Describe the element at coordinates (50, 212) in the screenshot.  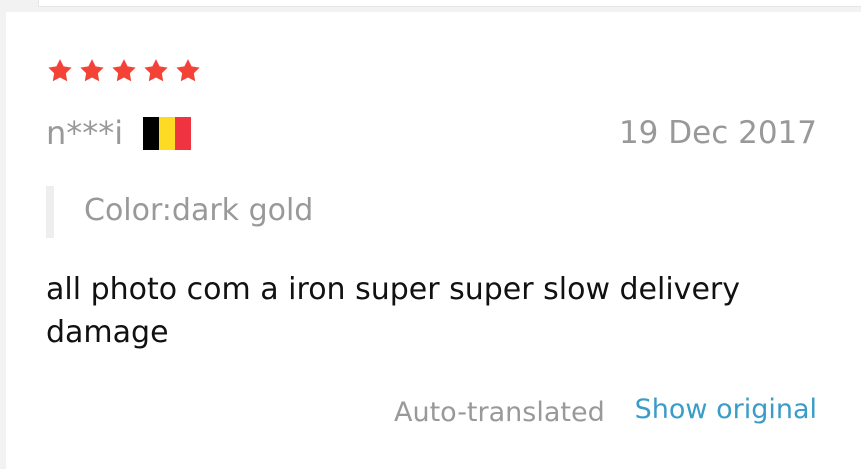
I see `sku-divider` at that location.